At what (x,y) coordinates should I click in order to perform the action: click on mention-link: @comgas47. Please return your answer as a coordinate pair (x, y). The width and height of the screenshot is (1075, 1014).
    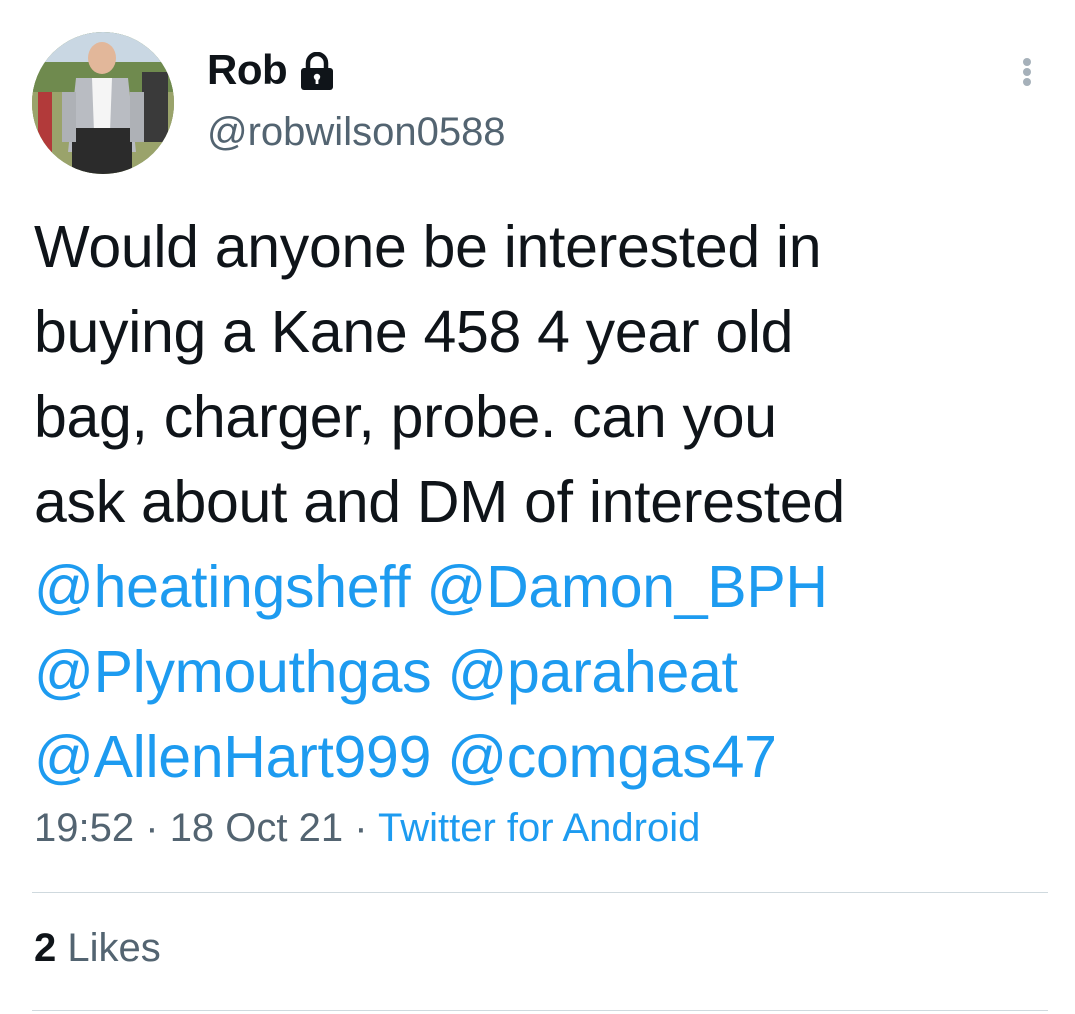
    Looking at the image, I should click on (612, 757).